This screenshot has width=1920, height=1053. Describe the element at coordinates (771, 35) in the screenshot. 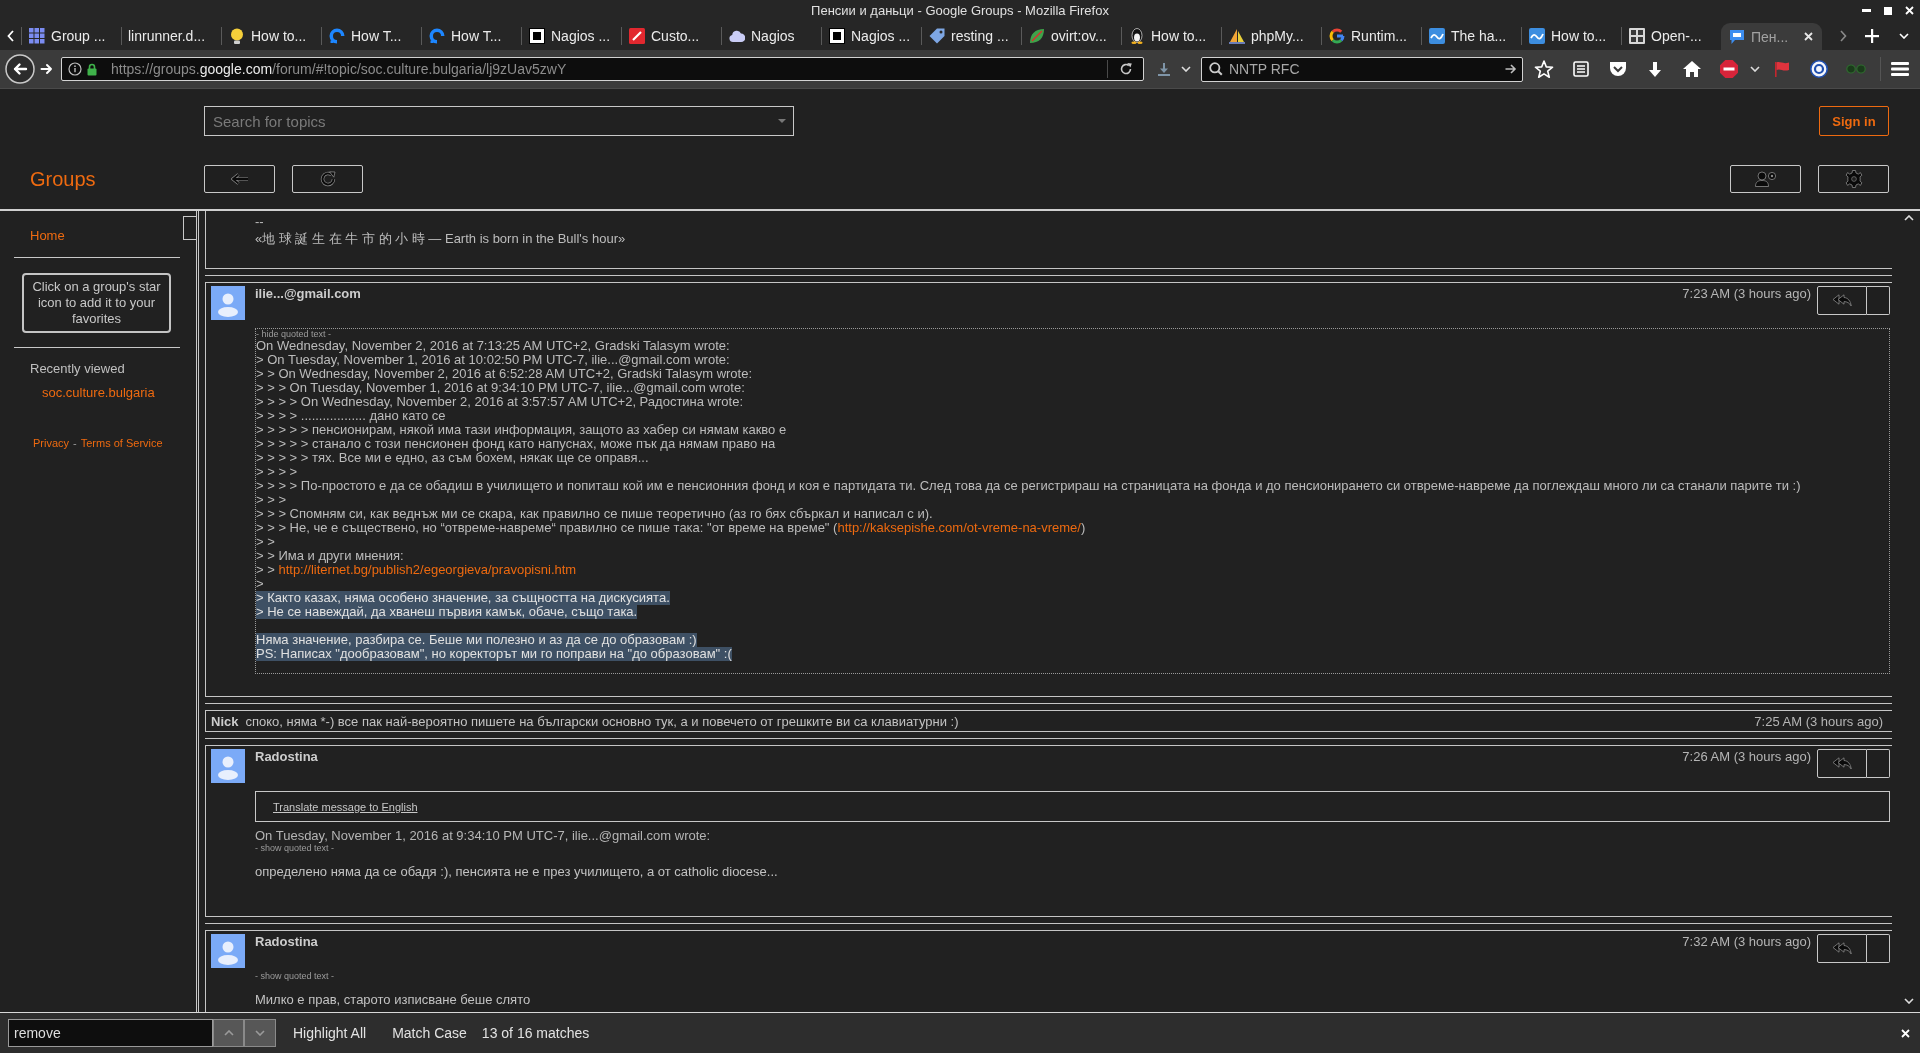

I see `tab: Nagios` at that location.